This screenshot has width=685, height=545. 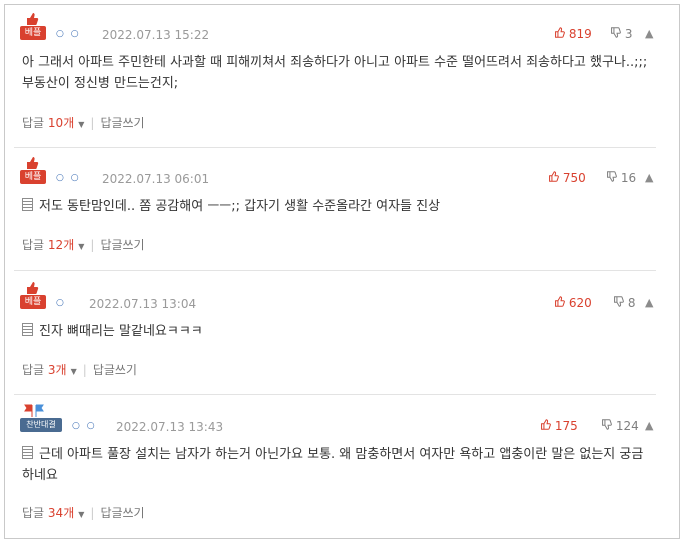 What do you see at coordinates (170, 427) in the screenshot?
I see `comment-date: 2022.07.13 13:43` at bounding box center [170, 427].